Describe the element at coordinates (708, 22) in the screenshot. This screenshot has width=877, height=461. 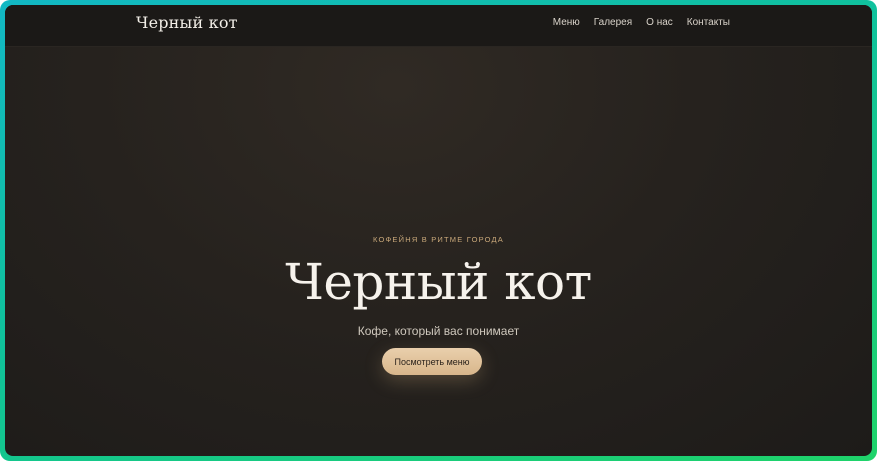
I see `nav-link-contacts: Контакты` at that location.